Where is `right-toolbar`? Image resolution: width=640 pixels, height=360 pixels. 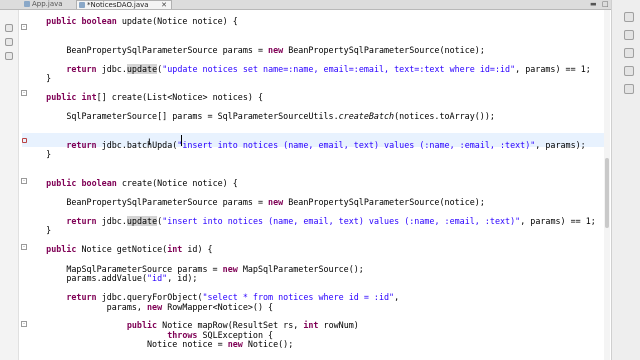 right-toolbar is located at coordinates (625, 180).